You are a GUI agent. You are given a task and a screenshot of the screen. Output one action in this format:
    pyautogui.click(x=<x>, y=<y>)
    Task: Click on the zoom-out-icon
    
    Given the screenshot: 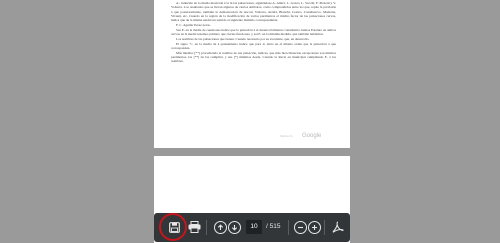 What is the action you would take?
    pyautogui.click(x=300, y=227)
    